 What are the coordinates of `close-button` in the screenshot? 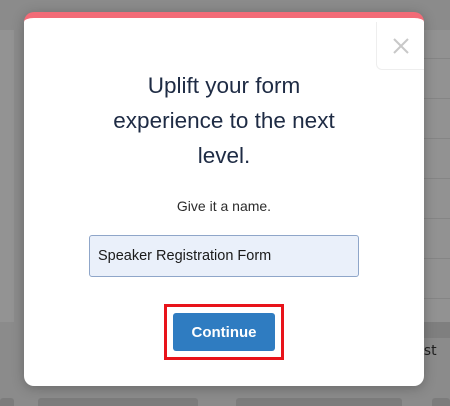 It's located at (400, 46).